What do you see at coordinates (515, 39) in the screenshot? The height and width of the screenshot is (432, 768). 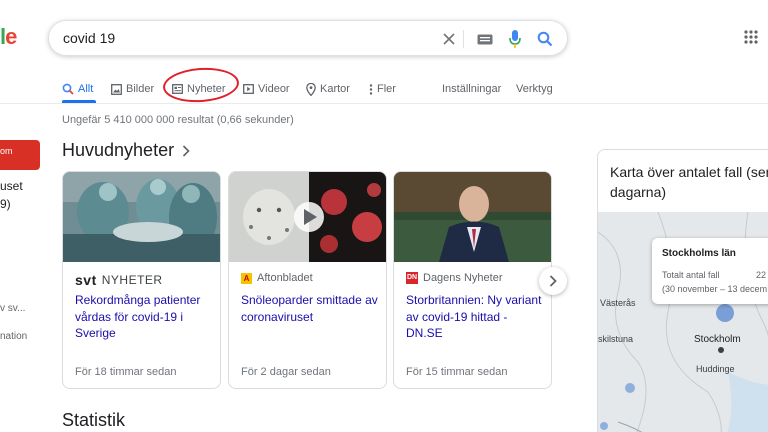 I see `microphone-icon` at bounding box center [515, 39].